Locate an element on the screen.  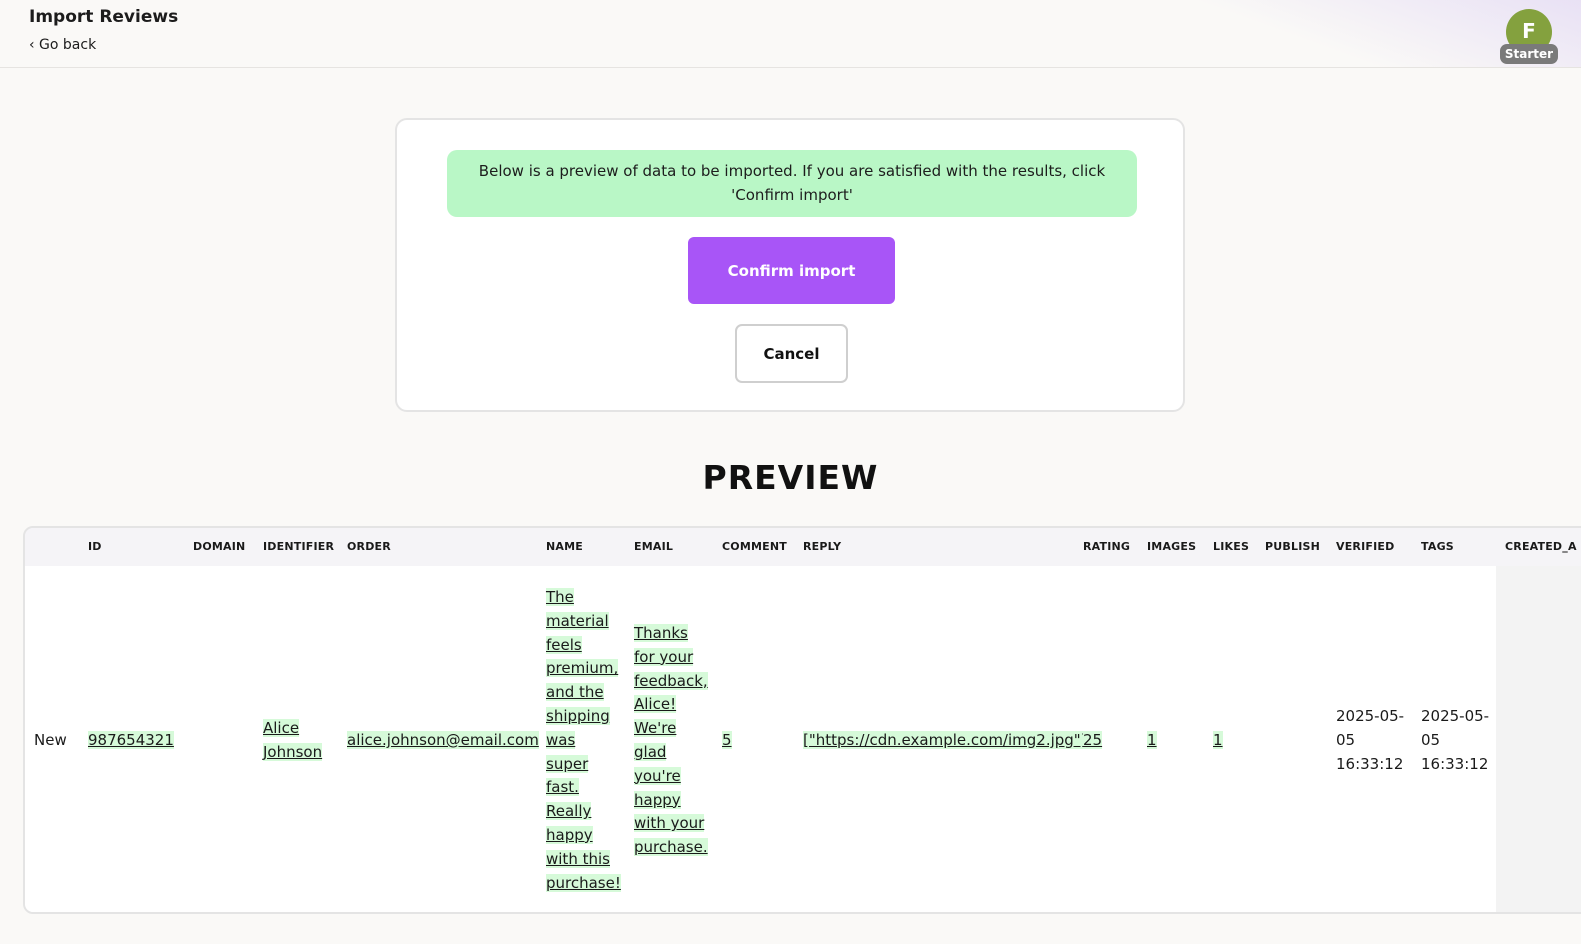
cell-rating-value: 25 is located at coordinates (1093, 740).